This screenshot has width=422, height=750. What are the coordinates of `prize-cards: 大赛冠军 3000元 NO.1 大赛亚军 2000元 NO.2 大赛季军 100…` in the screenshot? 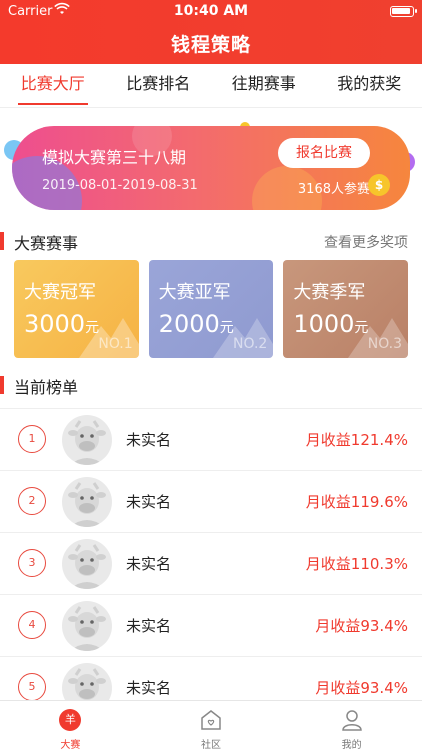 It's located at (211, 309).